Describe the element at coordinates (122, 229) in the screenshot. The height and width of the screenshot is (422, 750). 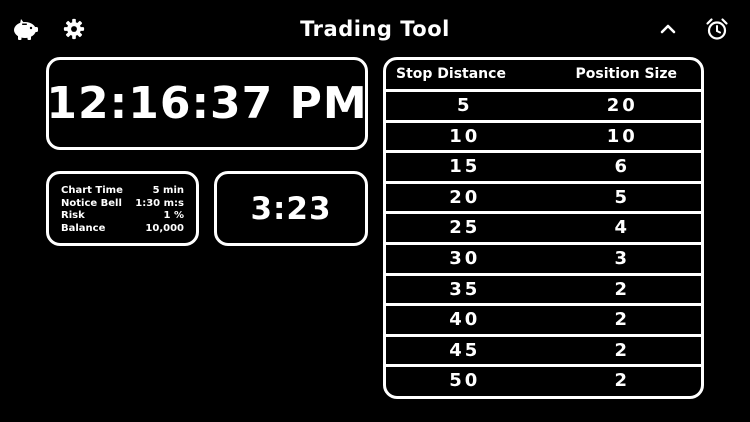
I see `setting-row-balance: Balance 10,000` at that location.